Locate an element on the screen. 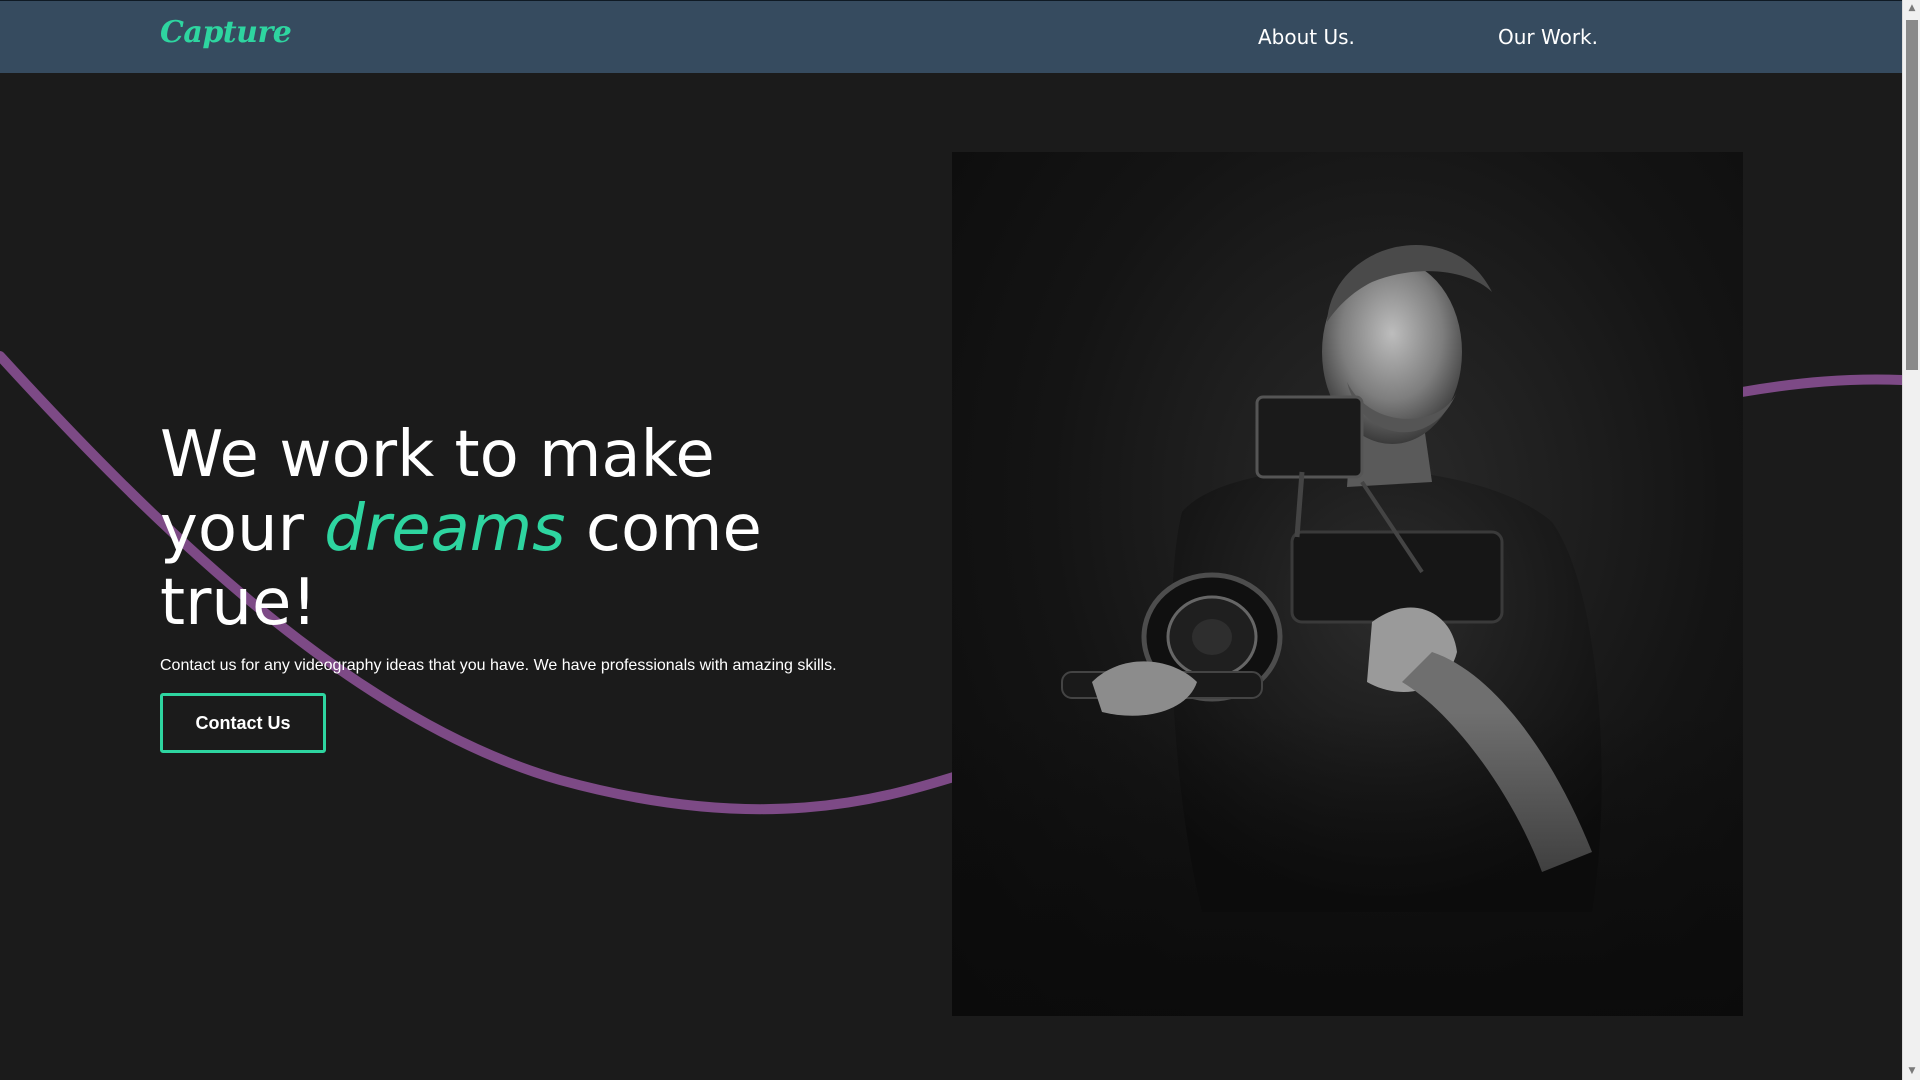 This screenshot has height=1080, width=1920. hero-title-accent: dreams is located at coordinates (445, 529).